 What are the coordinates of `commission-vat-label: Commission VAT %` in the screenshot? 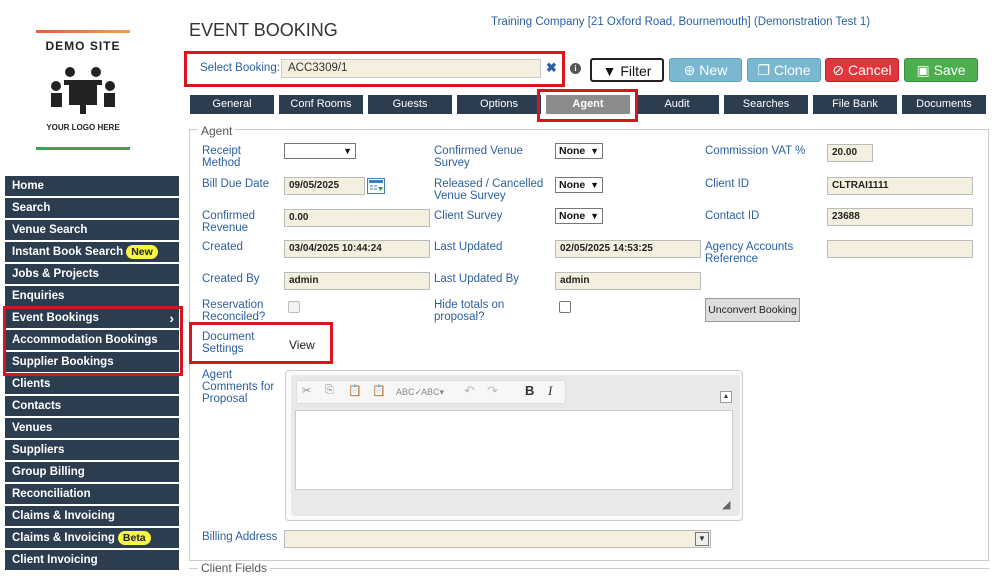 It's located at (755, 151).